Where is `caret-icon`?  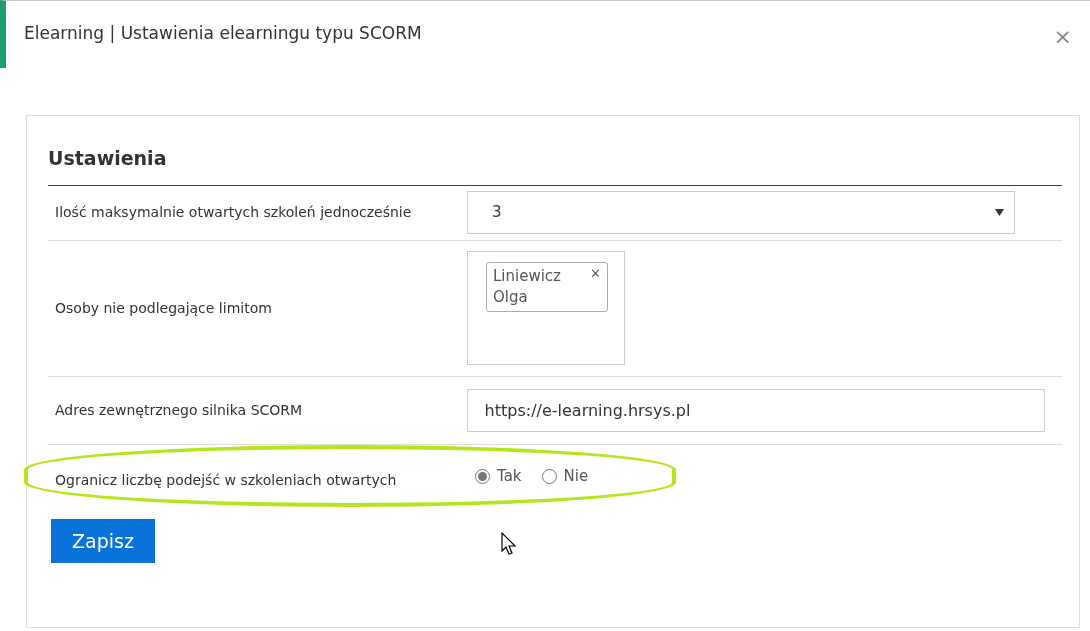
caret-icon is located at coordinates (999, 212).